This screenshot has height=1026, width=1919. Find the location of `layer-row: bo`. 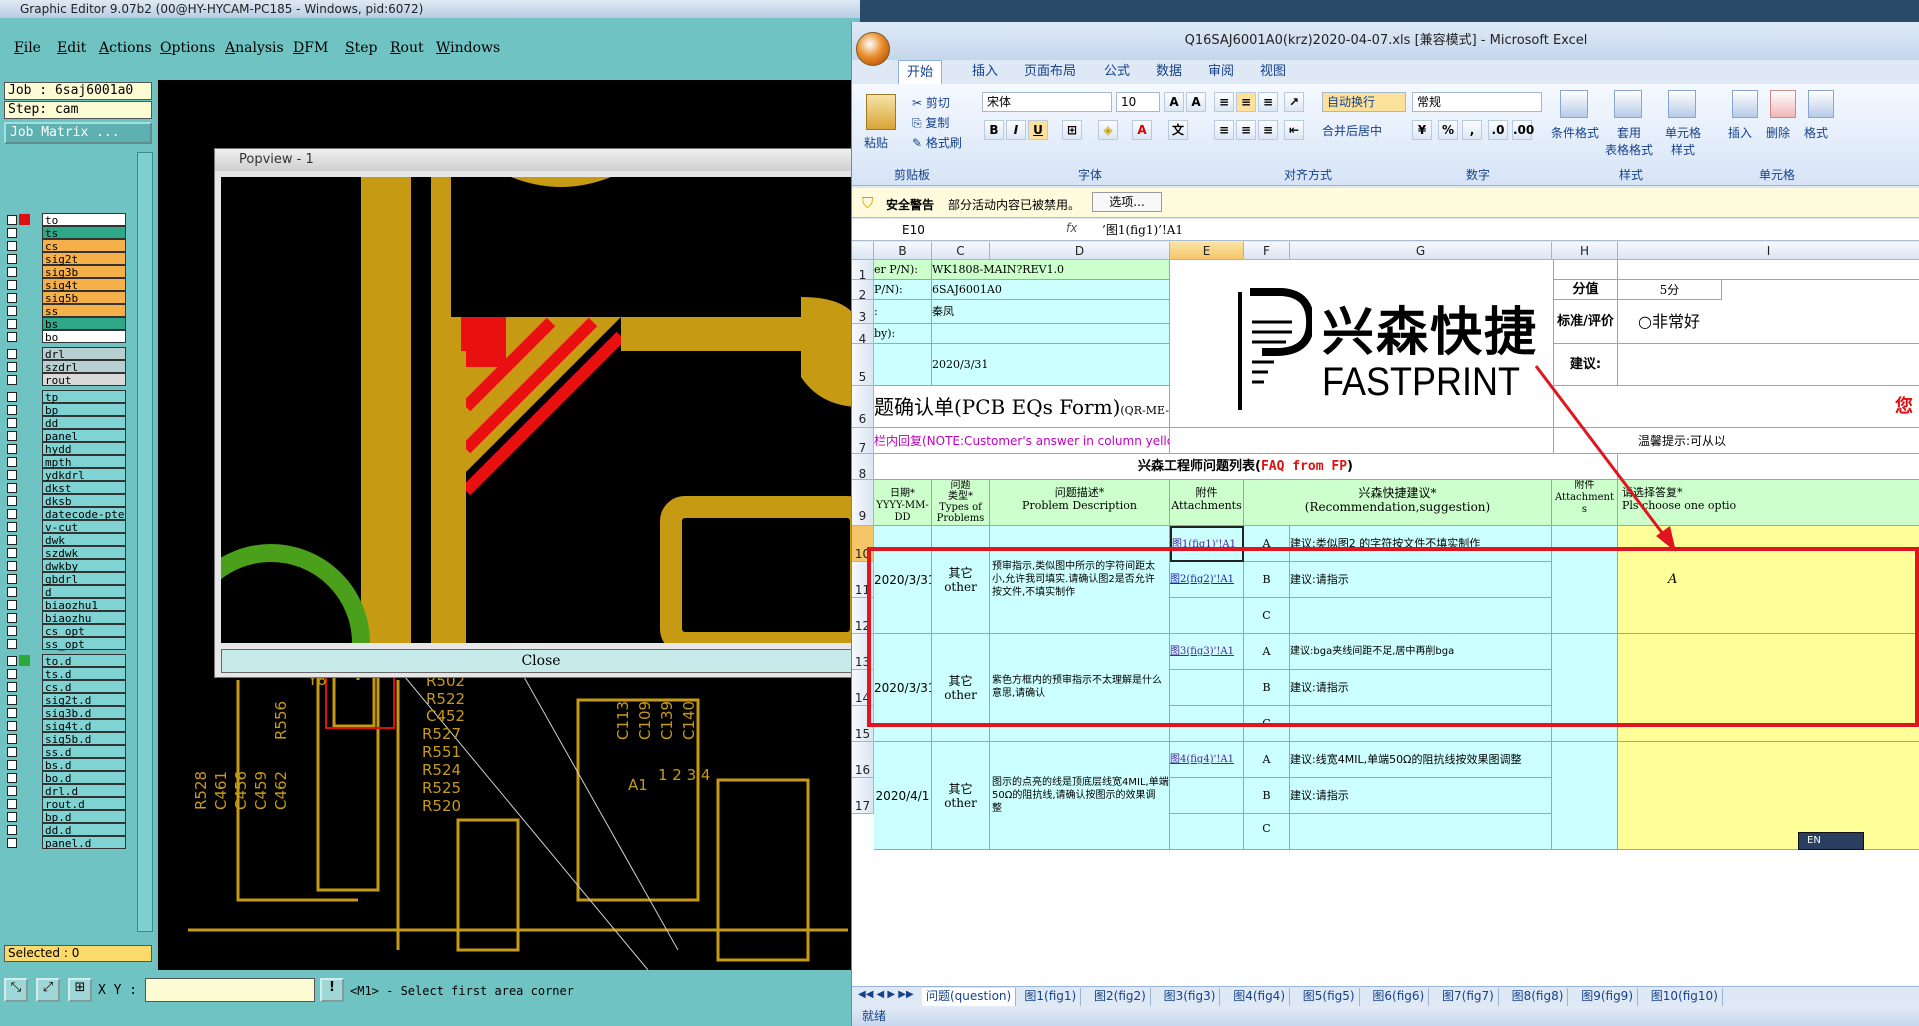

layer-row: bo is located at coordinates (65, 336).